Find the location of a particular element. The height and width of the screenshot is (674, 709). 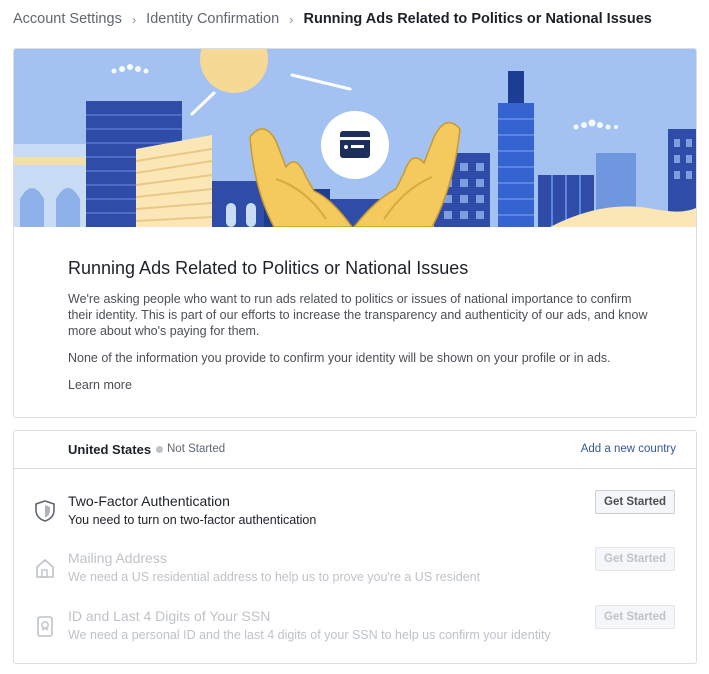

country-name: United States is located at coordinates (110, 449).